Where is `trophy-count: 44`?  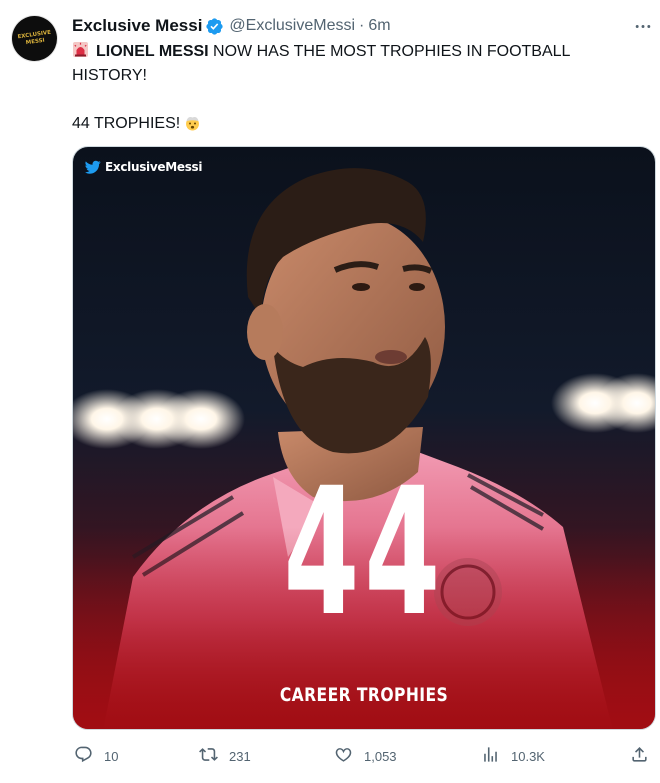 trophy-count: 44 is located at coordinates (364, 552).